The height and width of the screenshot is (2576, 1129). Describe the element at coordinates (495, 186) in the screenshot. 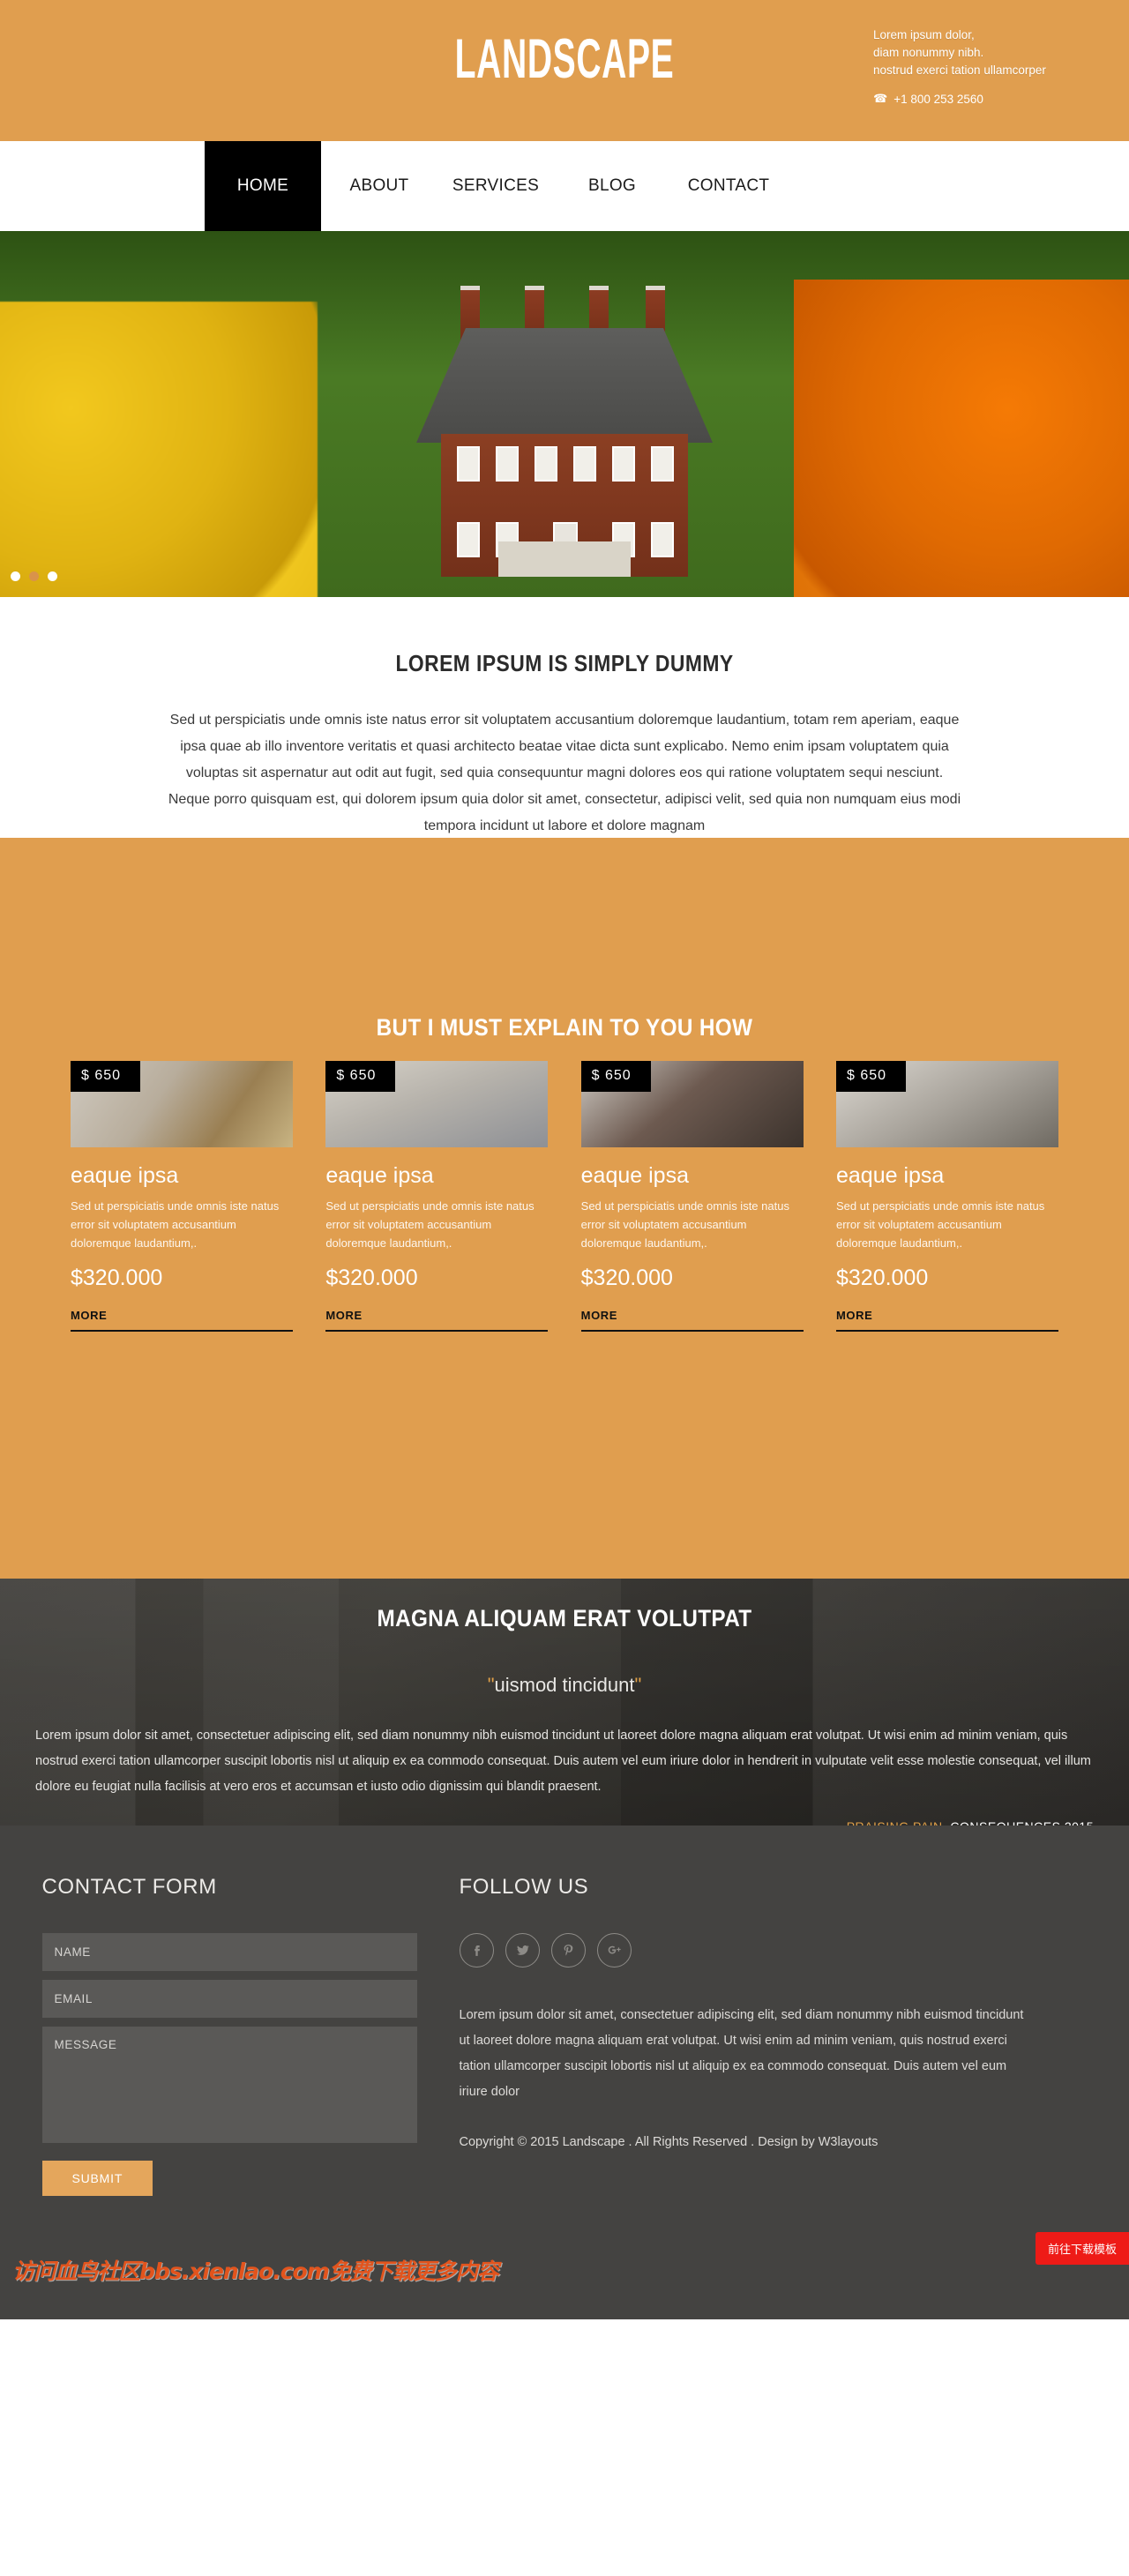

I see `nav-item-services: SERVICES` at that location.